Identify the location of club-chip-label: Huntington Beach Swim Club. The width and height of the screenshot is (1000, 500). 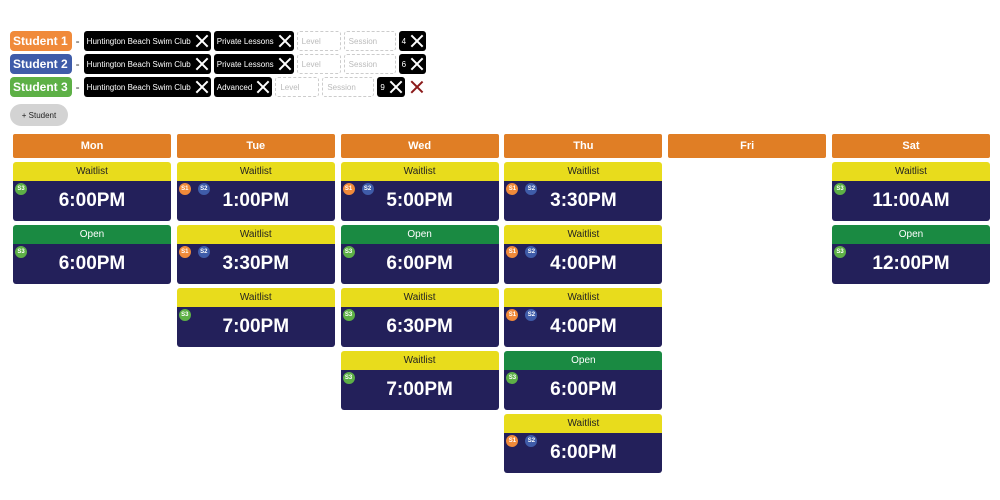
(138, 64).